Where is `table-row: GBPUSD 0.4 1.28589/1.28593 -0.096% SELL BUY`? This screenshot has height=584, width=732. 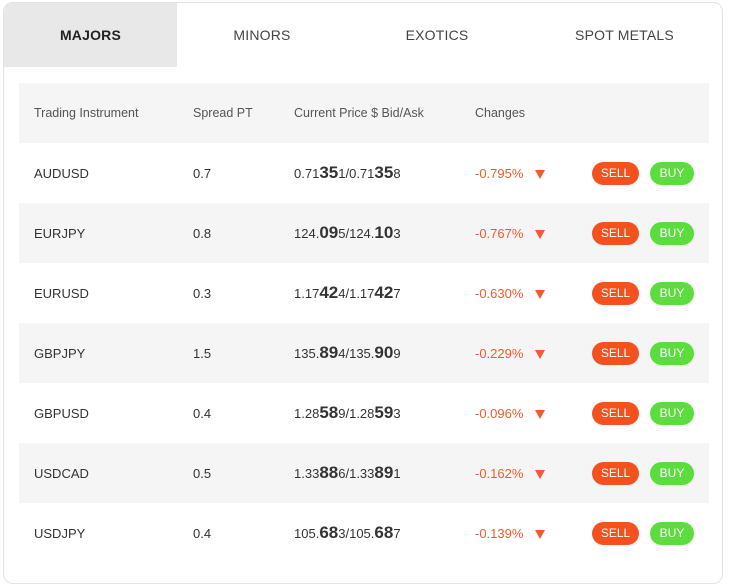
table-row: GBPUSD 0.4 1.28589/1.28593 -0.096% SELL BUY is located at coordinates (364, 413).